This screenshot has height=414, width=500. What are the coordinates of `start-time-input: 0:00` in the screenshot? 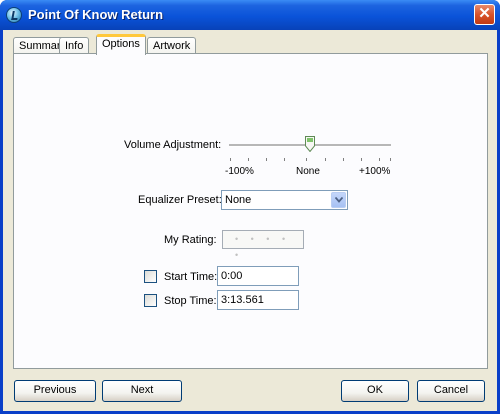 It's located at (258, 276).